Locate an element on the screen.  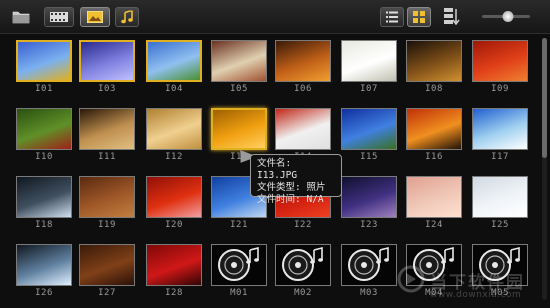
thumbnail-caption: I21 is located at coordinates (239, 225).